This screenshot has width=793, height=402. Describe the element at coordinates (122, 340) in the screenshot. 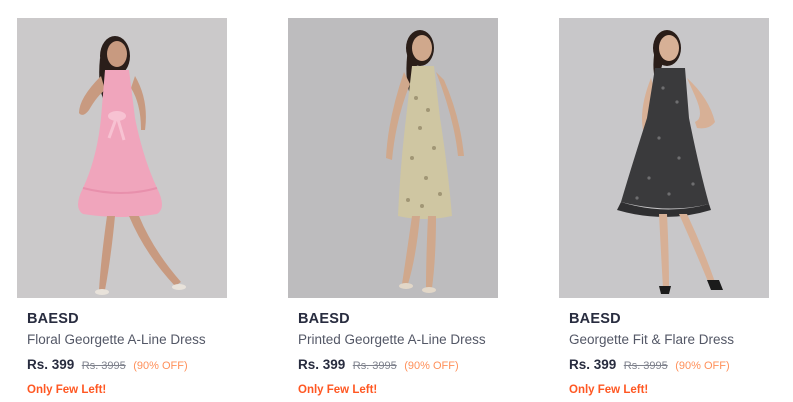

I see `product-title: Floral Georgette A-Line Dress` at that location.